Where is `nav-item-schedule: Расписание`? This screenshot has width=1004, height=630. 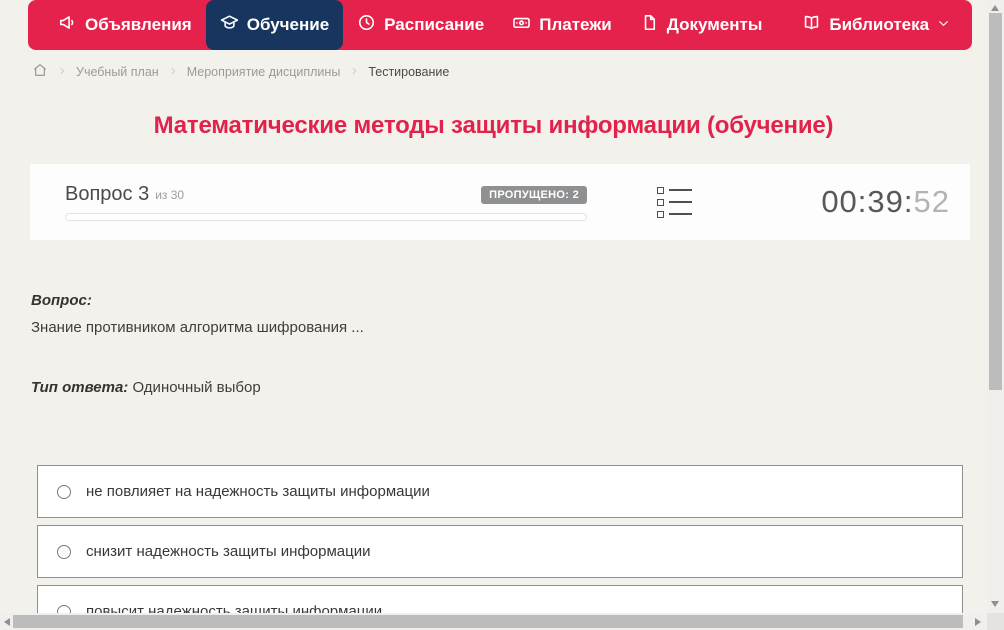
nav-item-schedule: Расписание is located at coordinates (420, 25).